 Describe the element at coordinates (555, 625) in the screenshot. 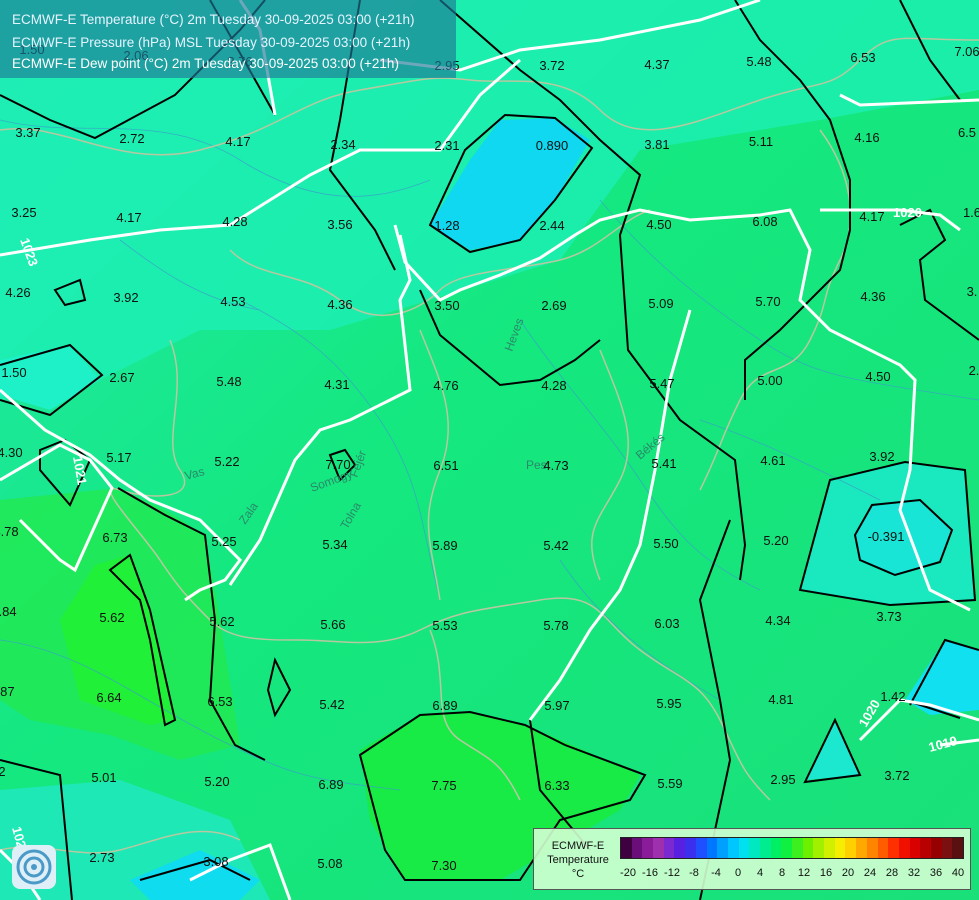

I see `temperature-value: 5.78` at that location.